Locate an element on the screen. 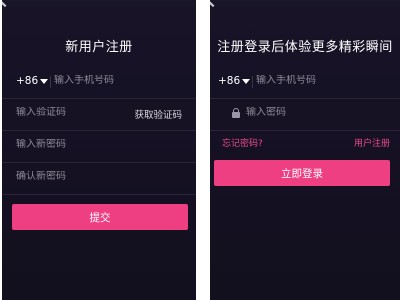 The image size is (400, 300). verification-code-input is located at coordinates (66, 112).